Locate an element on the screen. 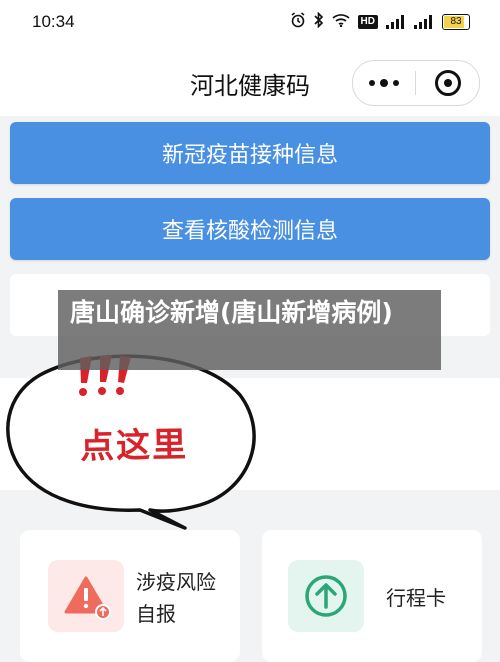 Image resolution: width=500 pixels, height=662 pixels. status-icons: HD 83 is located at coordinates (380, 21).